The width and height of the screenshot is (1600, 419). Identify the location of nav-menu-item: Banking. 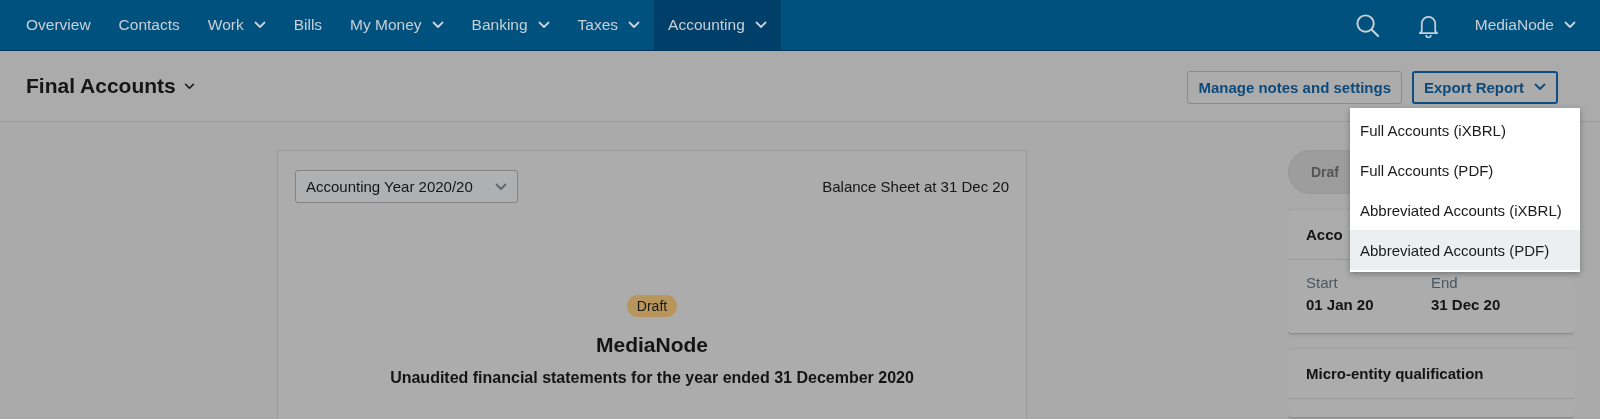
(510, 25).